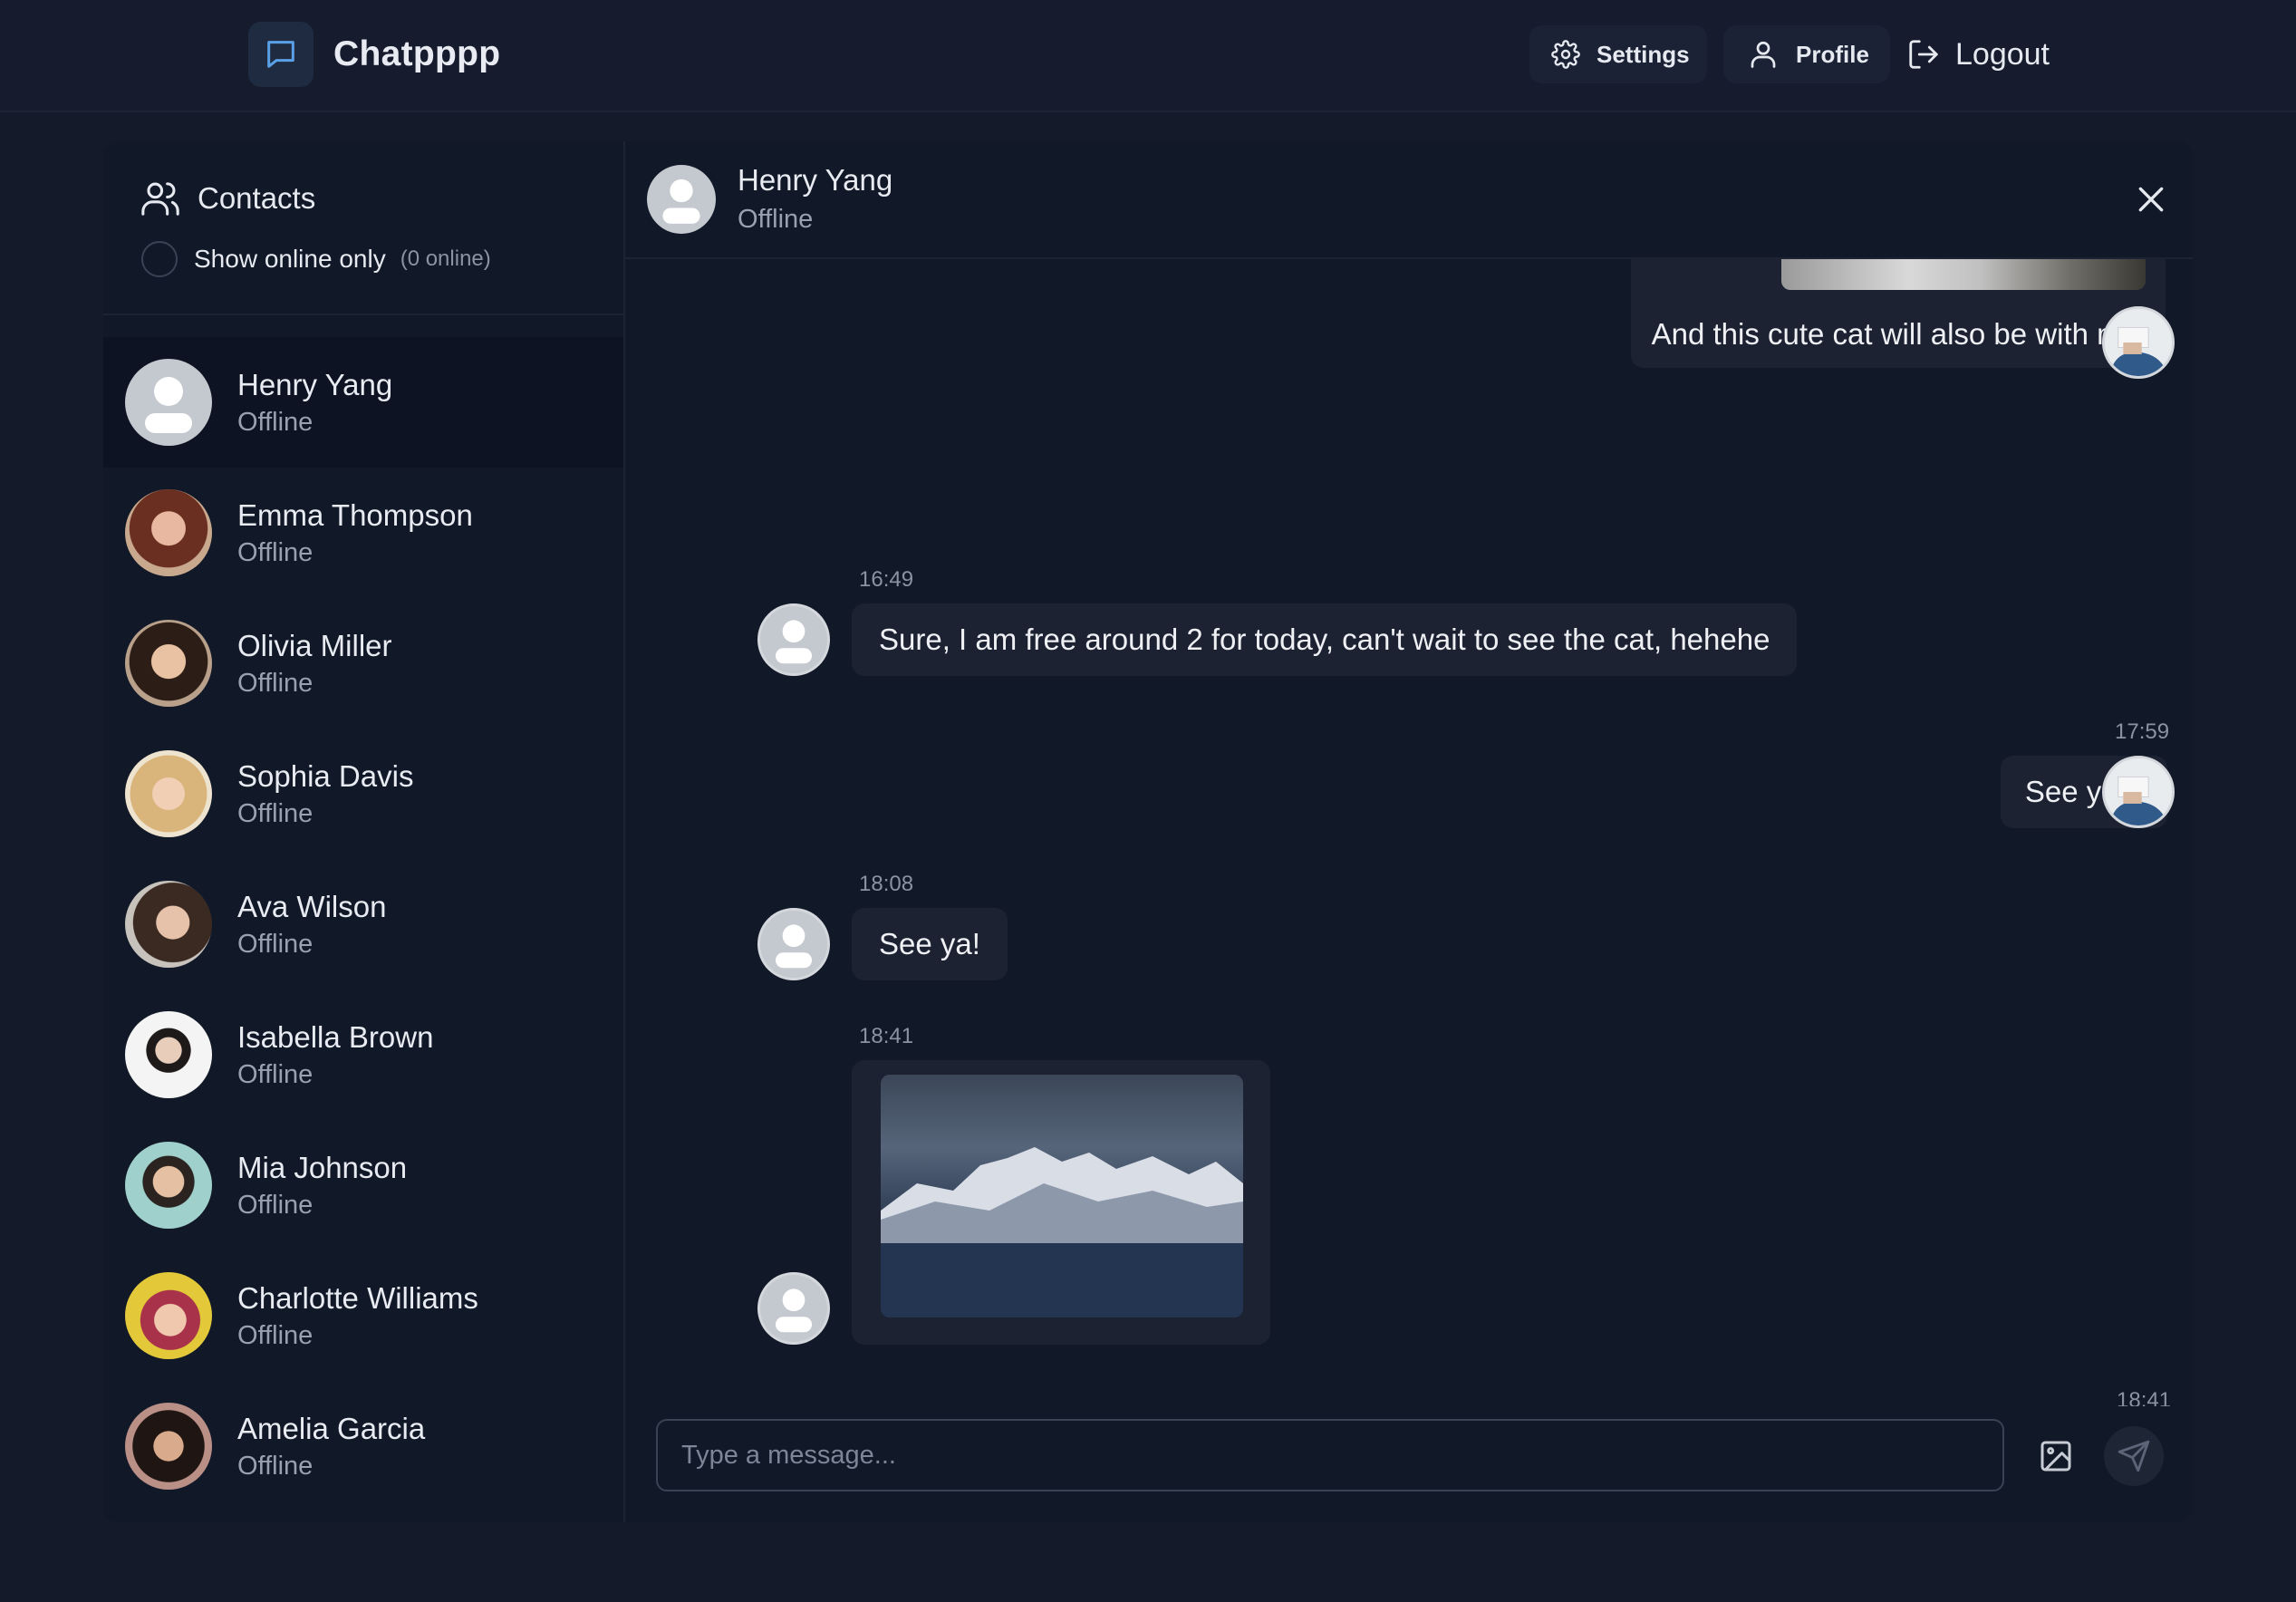 Image resolution: width=2296 pixels, height=1602 pixels. I want to click on attach-image-button, so click(2056, 1456).